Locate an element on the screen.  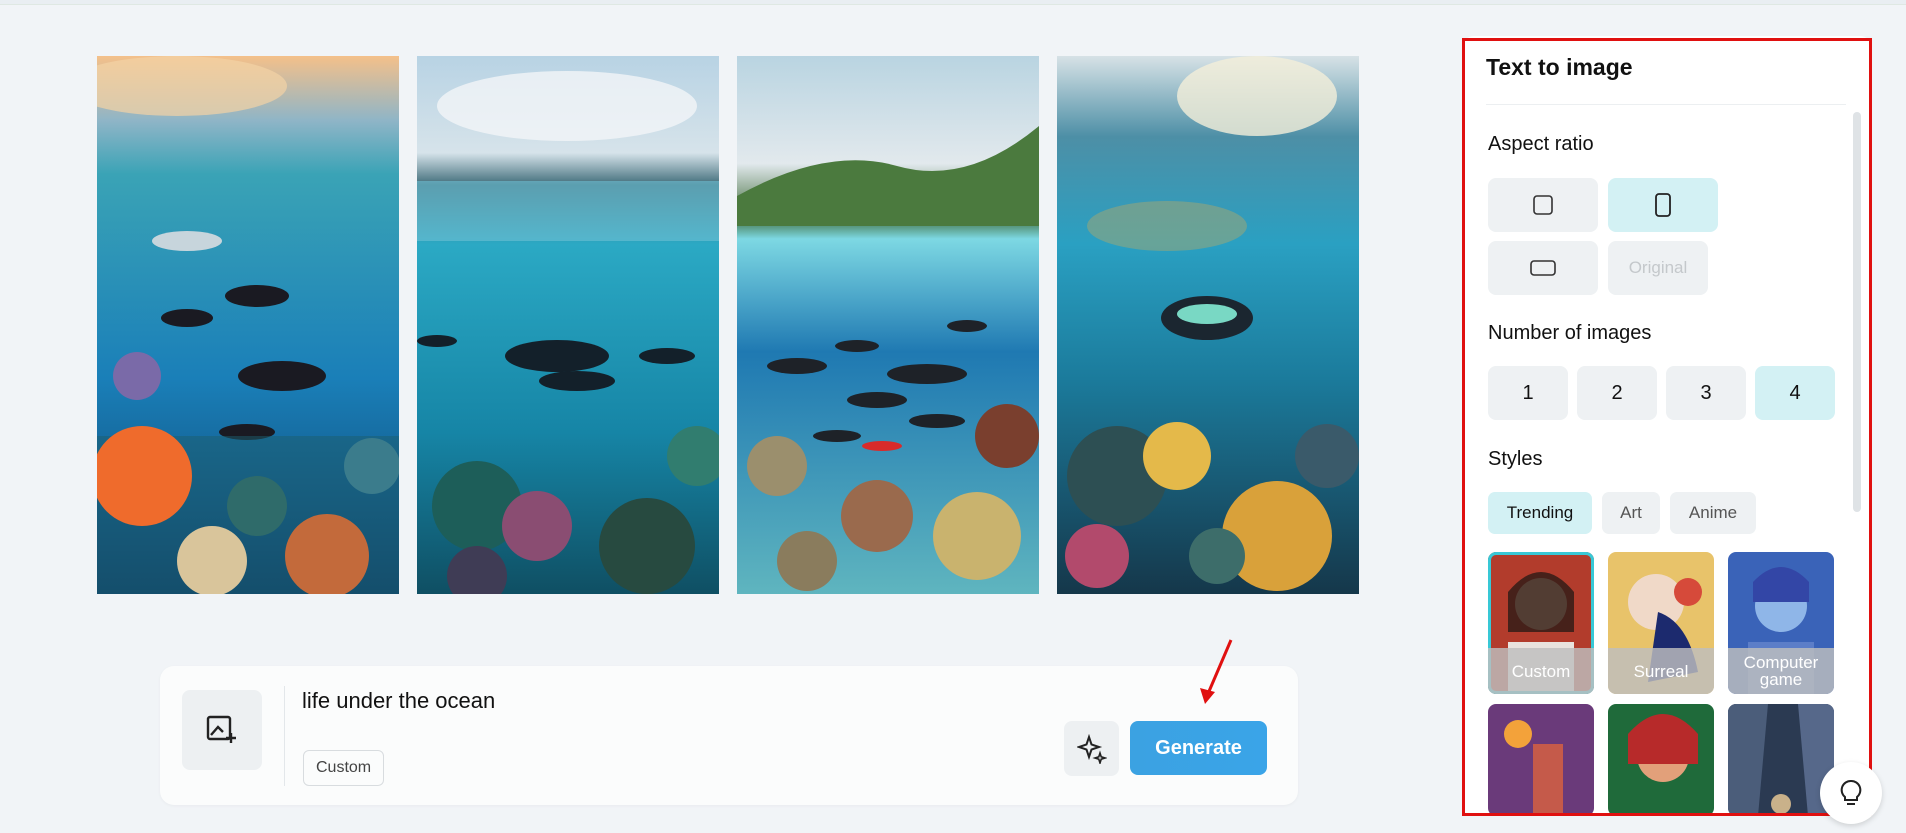
num-images-2: 2 is located at coordinates (1617, 393).